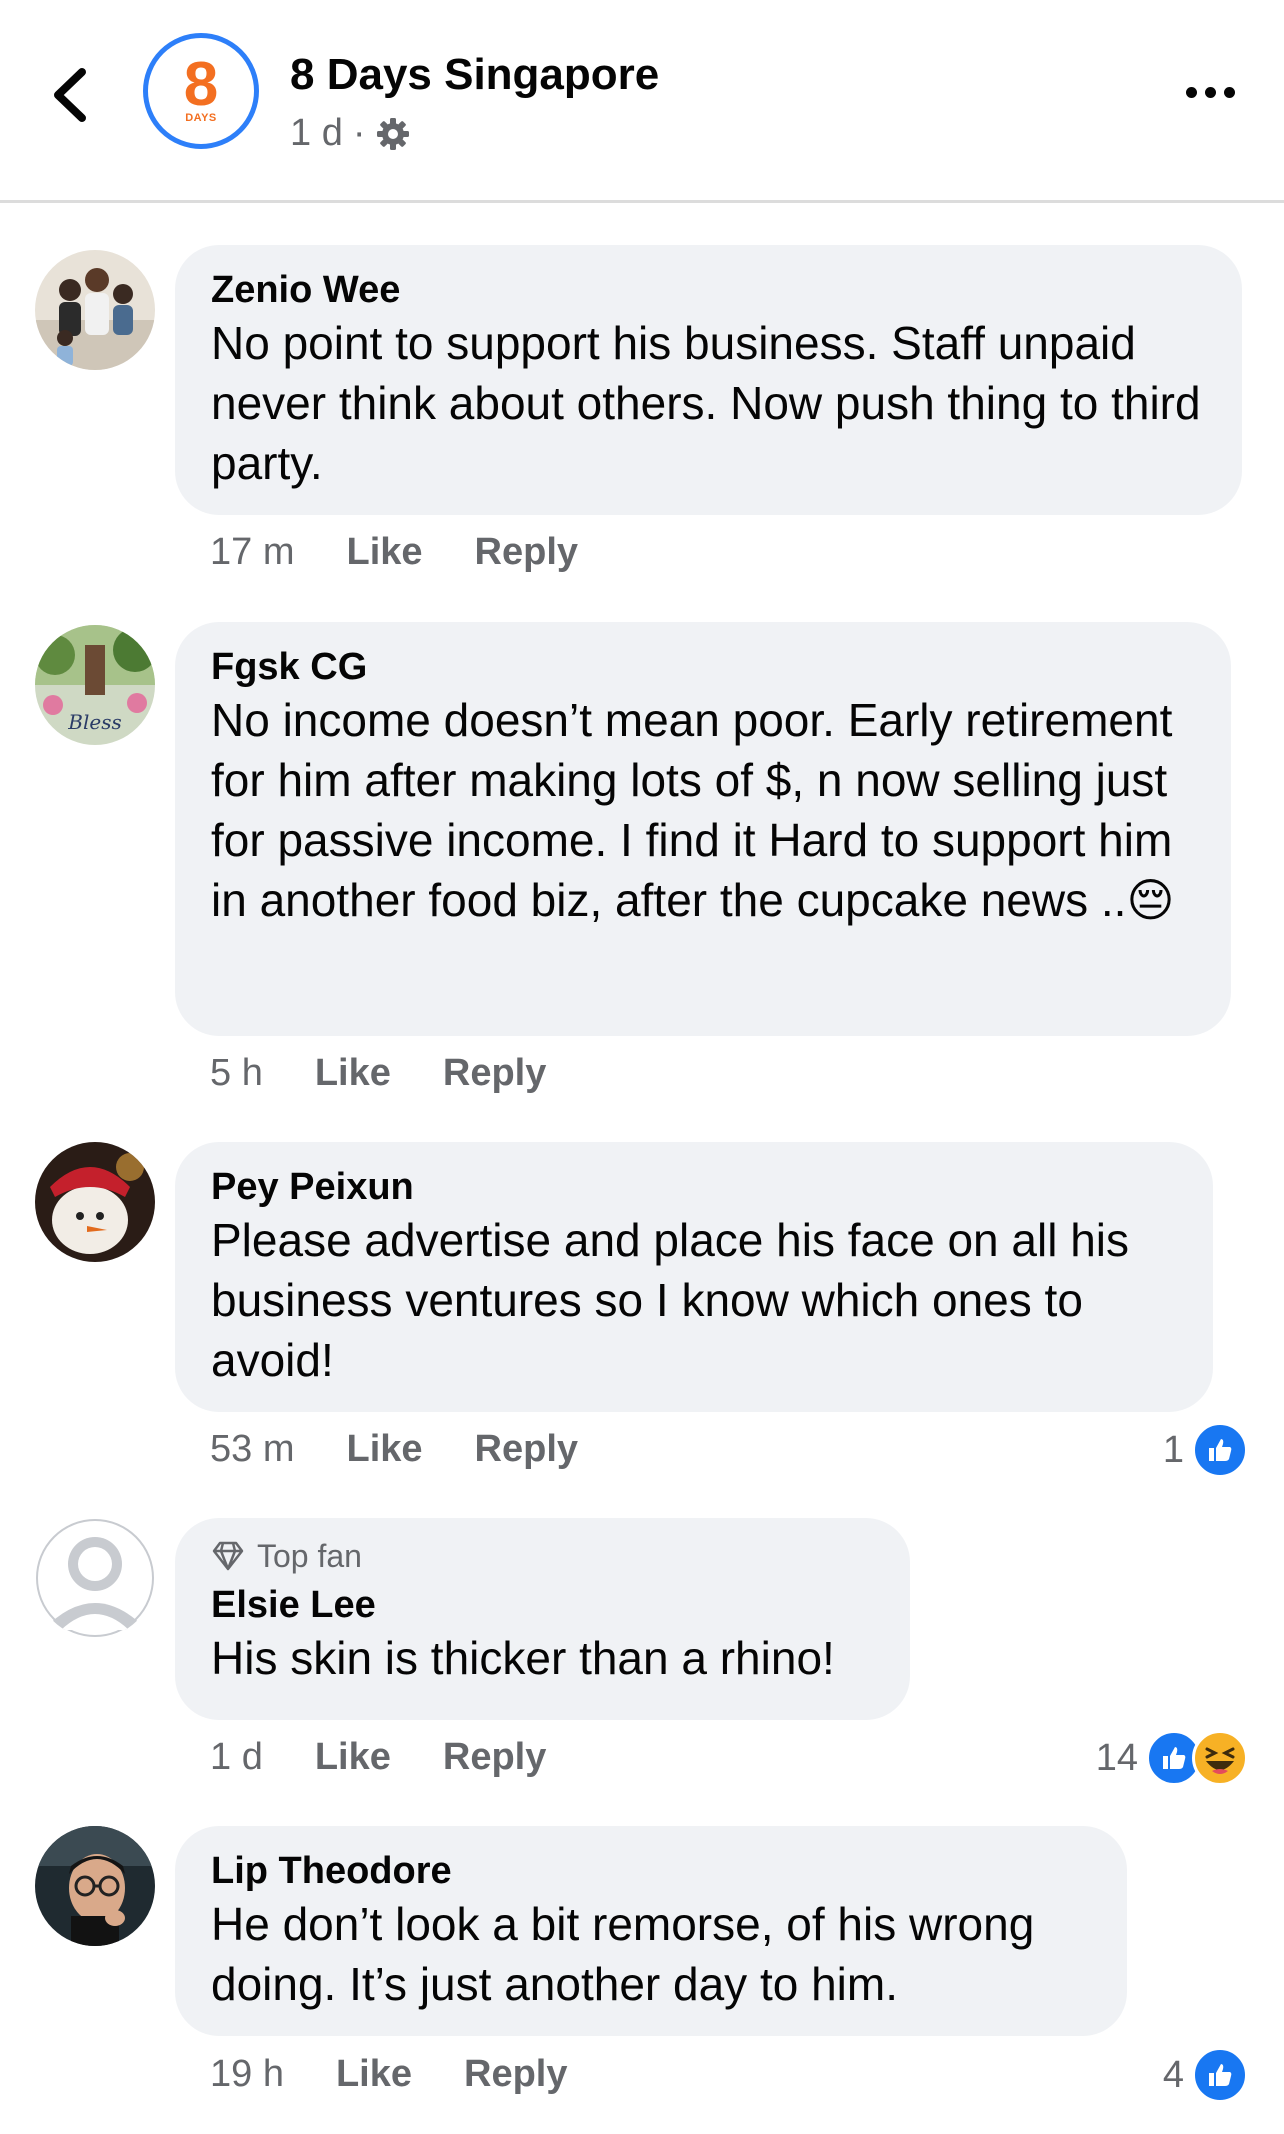 The width and height of the screenshot is (1284, 2134). Describe the element at coordinates (247, 2074) in the screenshot. I see `comment-time: 19 h` at that location.